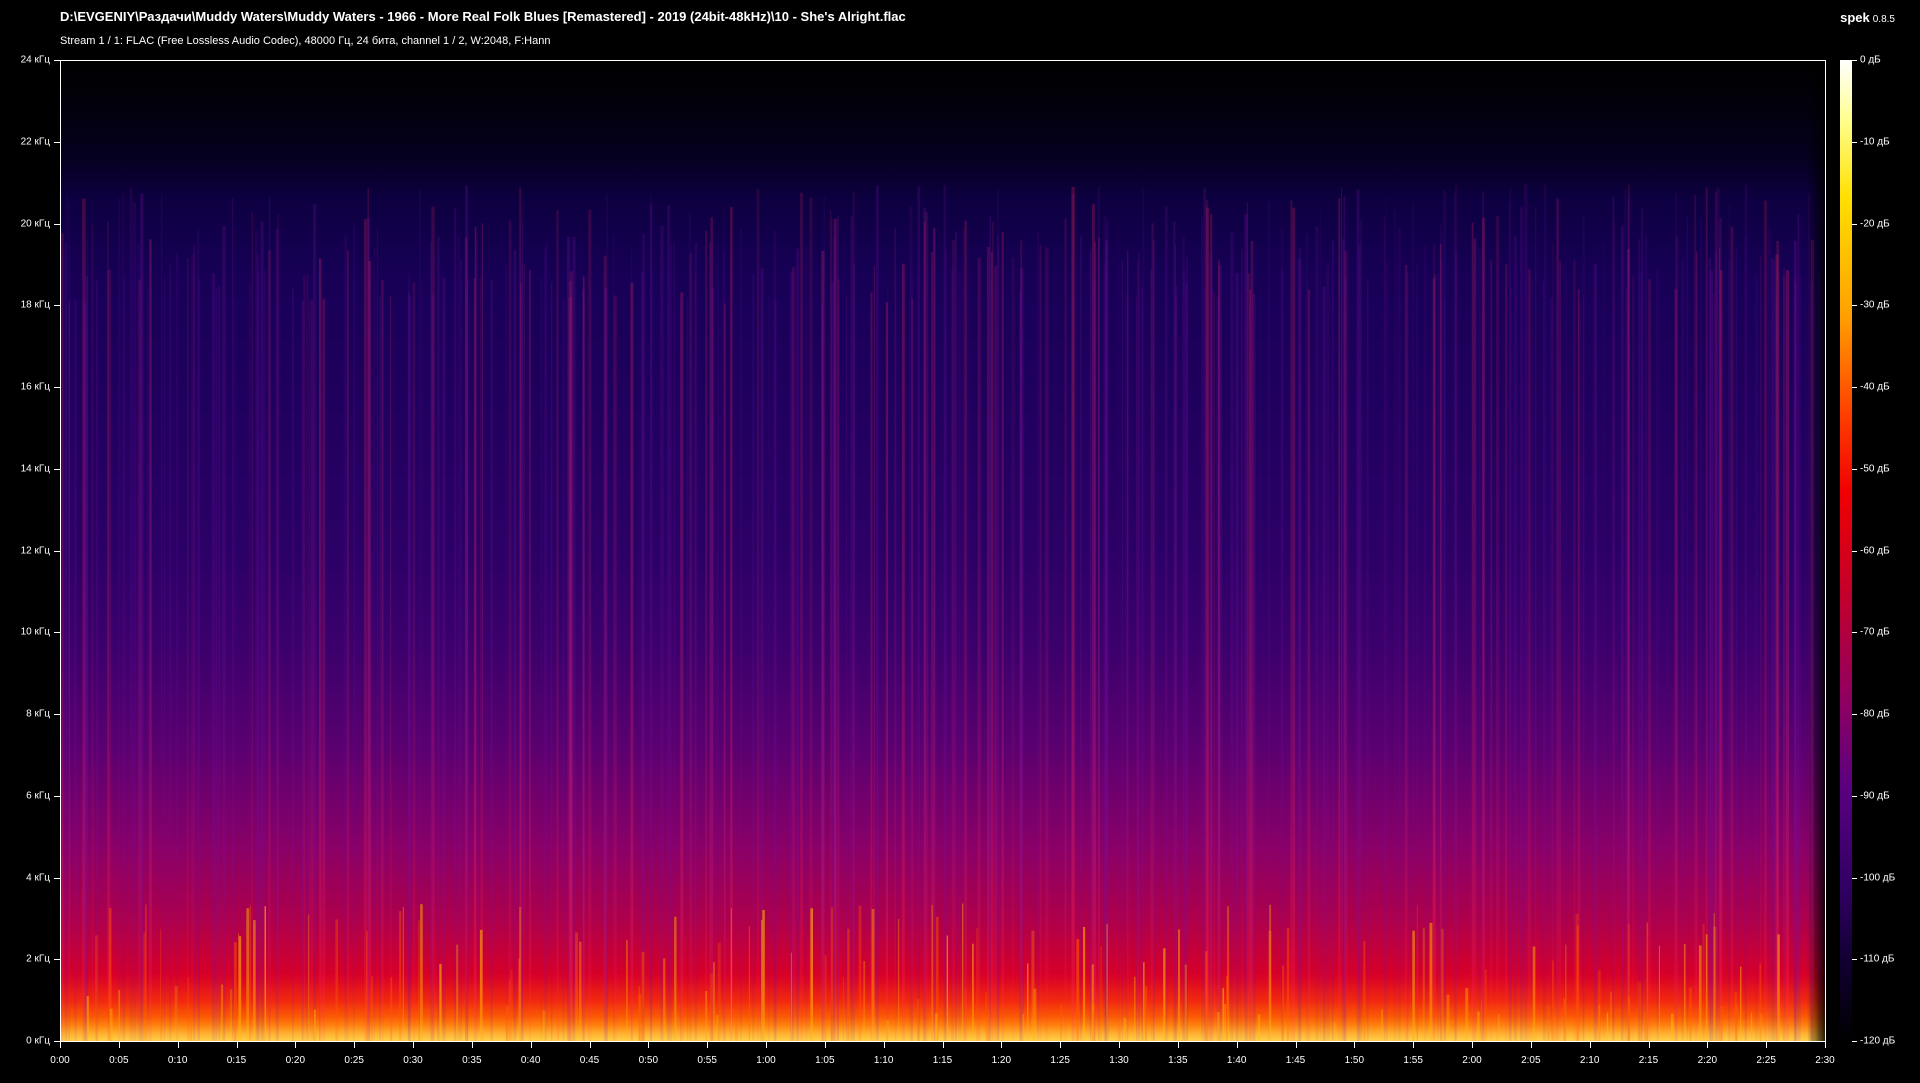  What do you see at coordinates (1870, 60) in the screenshot?
I see `decibel-tick-label: 0 дБ` at bounding box center [1870, 60].